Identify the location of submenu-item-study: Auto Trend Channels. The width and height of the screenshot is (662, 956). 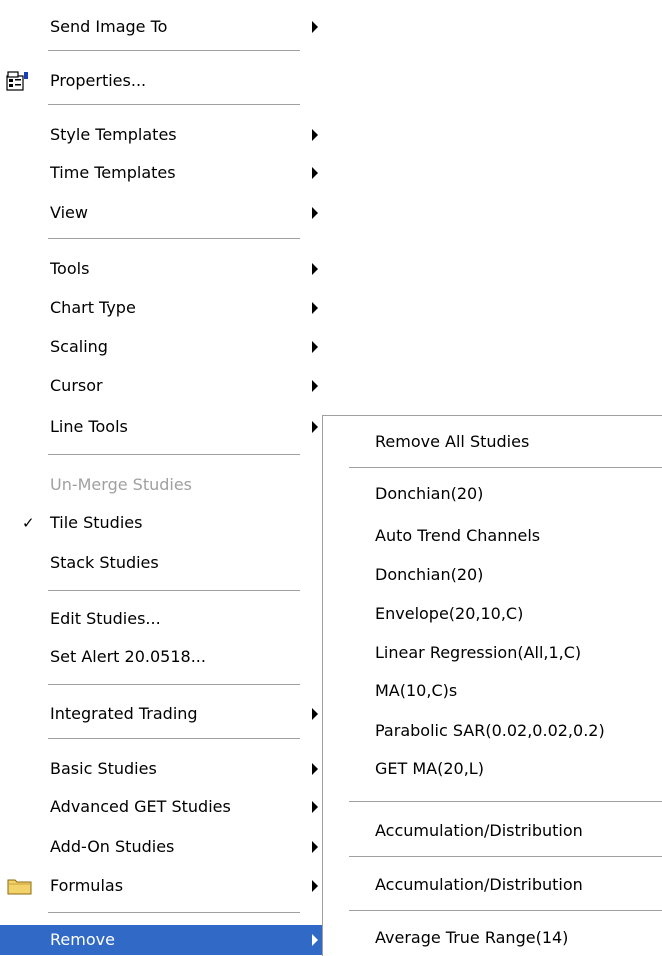
(492, 536).